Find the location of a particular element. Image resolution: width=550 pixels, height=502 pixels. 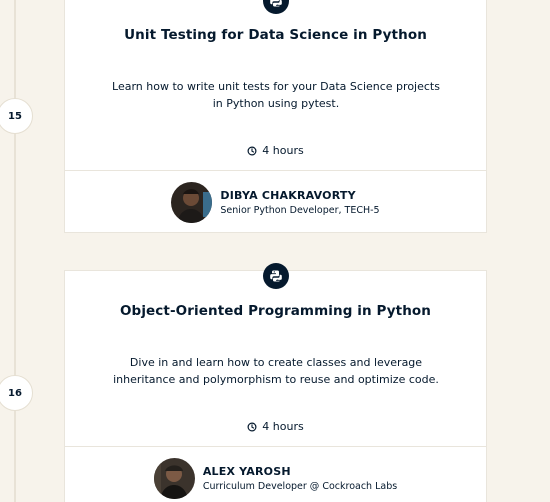

author-role: Curriculum Developer @ Cockroach Labs is located at coordinates (300, 486).